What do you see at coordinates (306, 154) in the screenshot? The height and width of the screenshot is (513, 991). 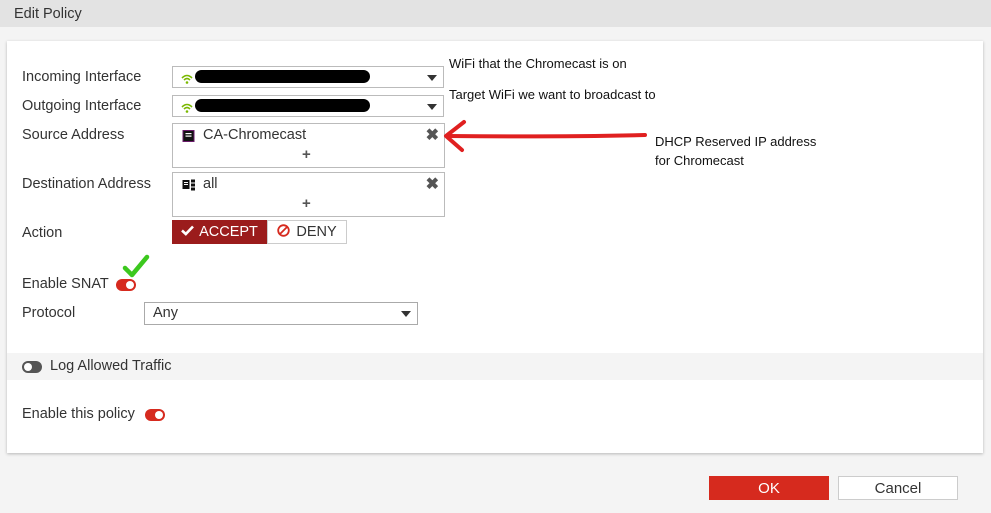 I see `add-source-address-button: +` at bounding box center [306, 154].